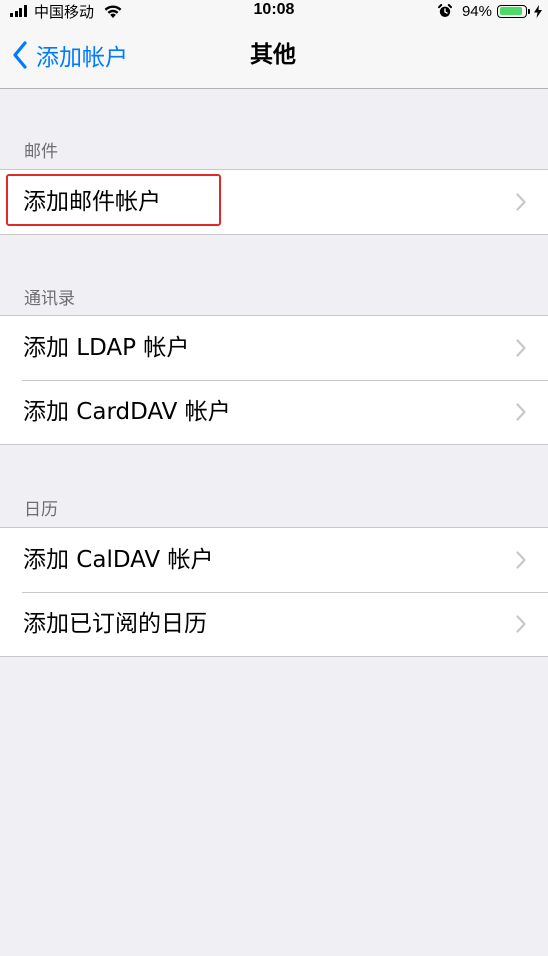 The image size is (548, 956). I want to click on group-mail: 添加邮件帐户, so click(274, 202).